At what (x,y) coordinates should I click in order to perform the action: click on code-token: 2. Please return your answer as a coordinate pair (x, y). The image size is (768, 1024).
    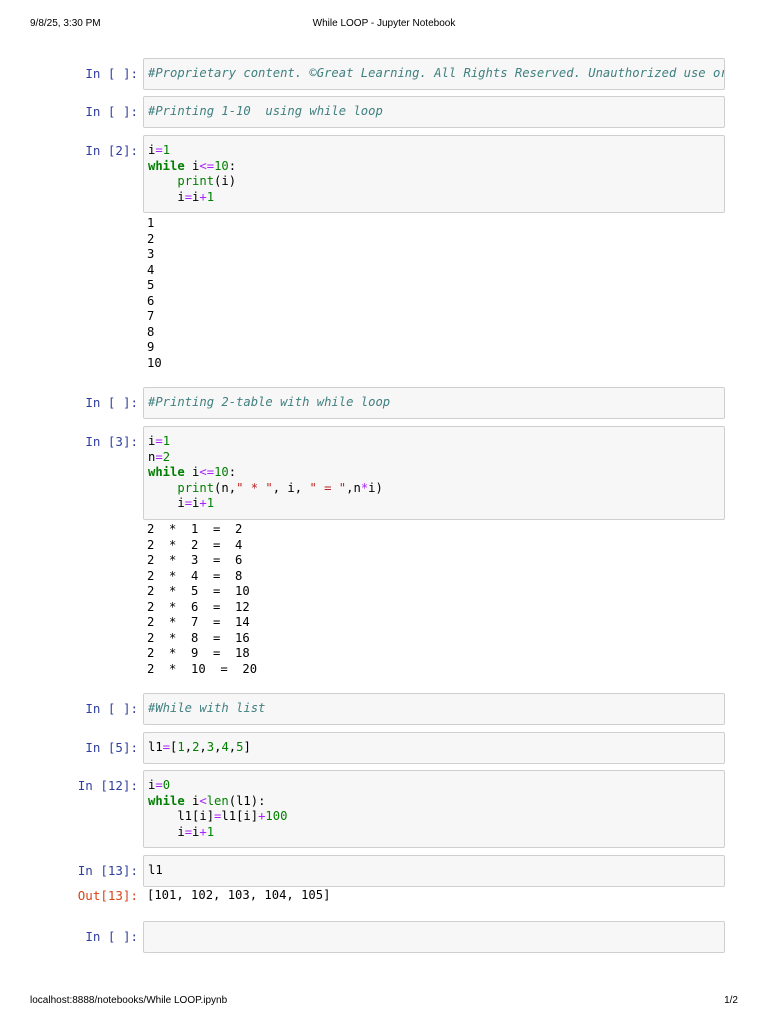
    Looking at the image, I should click on (166, 456).